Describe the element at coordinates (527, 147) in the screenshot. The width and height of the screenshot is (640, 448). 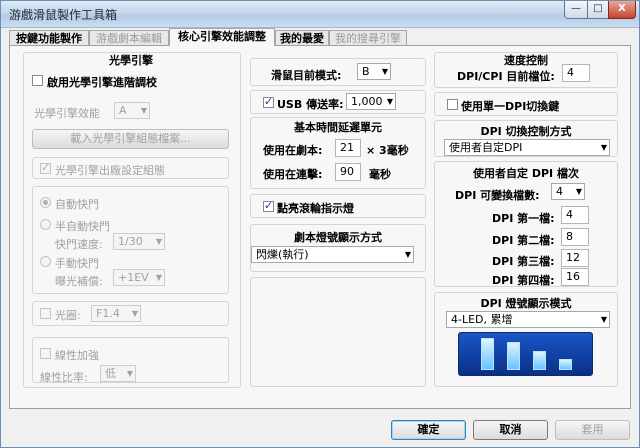
I see `dpi-switch-select: 使用者自定DPI ▼` at that location.